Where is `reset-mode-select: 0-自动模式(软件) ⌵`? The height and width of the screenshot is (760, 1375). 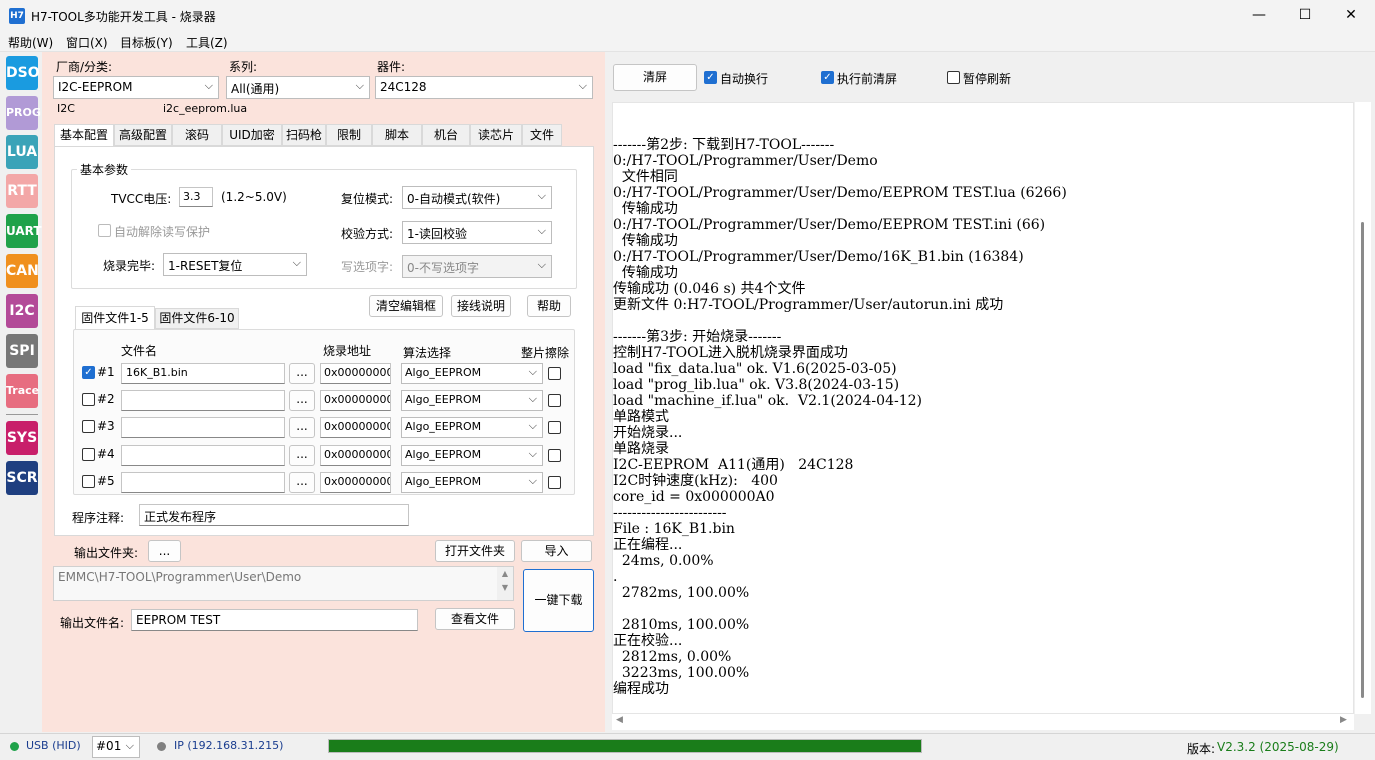 reset-mode-select: 0-自动模式(软件) ⌵ is located at coordinates (477, 197).